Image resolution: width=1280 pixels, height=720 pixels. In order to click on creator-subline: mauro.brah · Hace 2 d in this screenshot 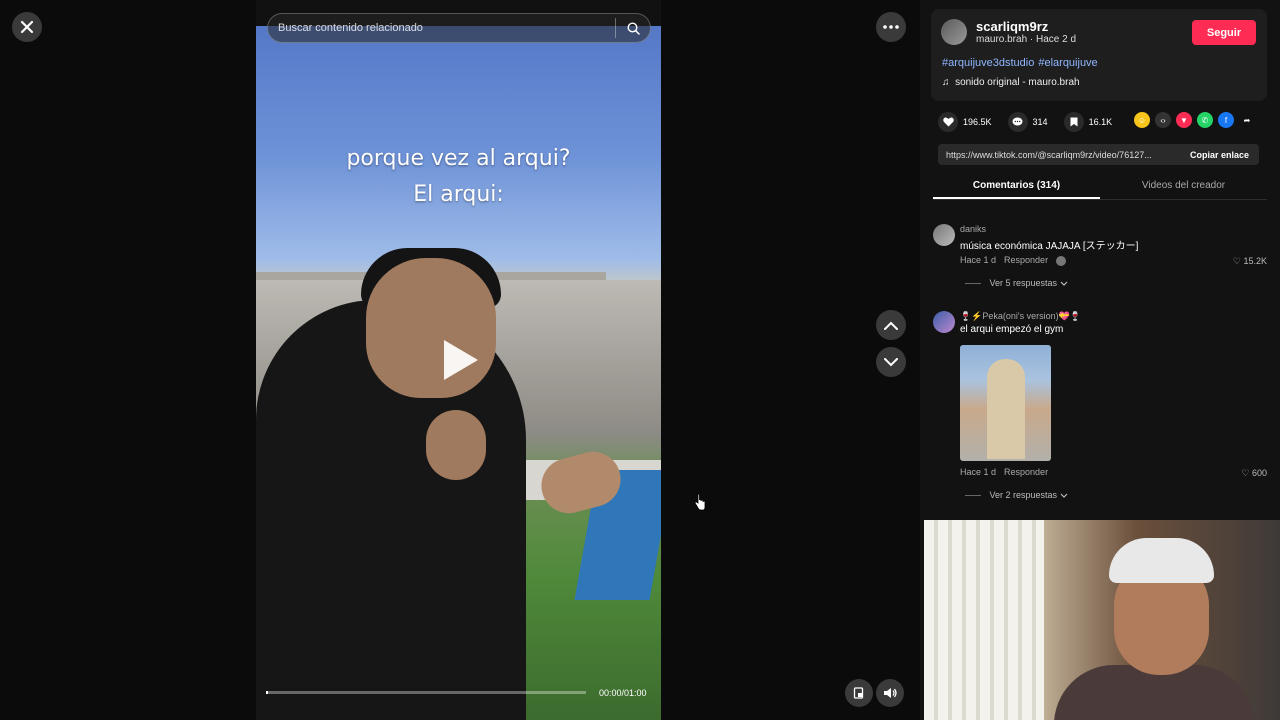, I will do `click(1026, 39)`.